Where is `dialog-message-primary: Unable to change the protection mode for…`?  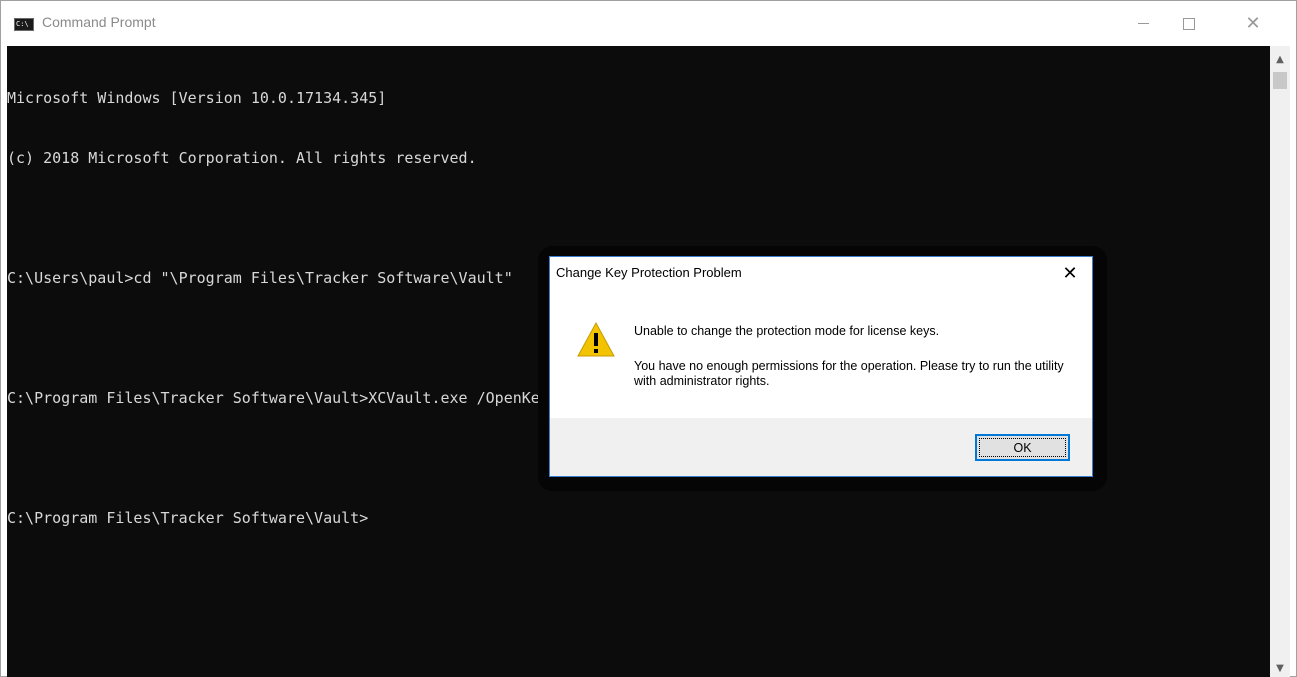
dialog-message-primary: Unable to change the protection mode for… is located at coordinates (787, 331).